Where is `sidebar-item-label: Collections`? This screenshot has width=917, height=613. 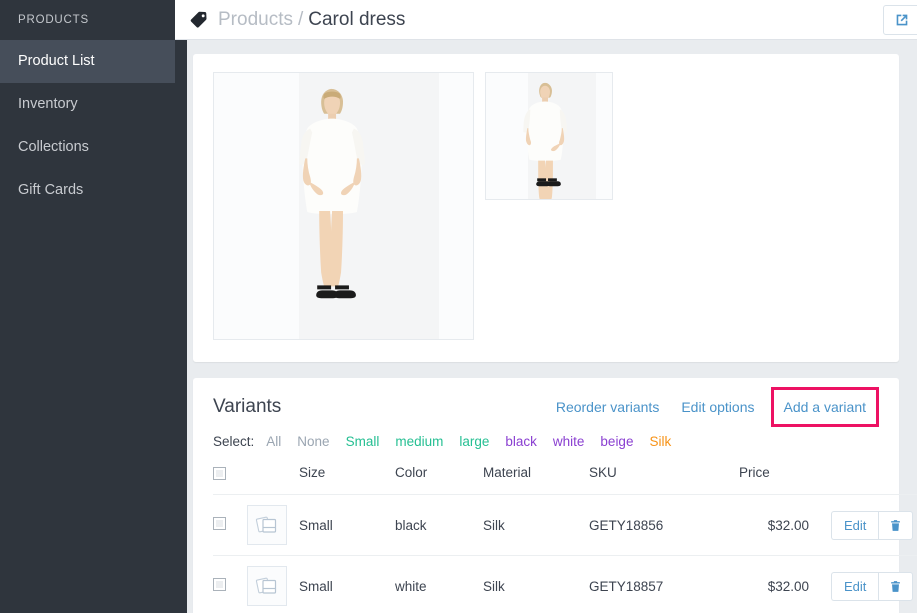 sidebar-item-label: Collections is located at coordinates (53, 146).